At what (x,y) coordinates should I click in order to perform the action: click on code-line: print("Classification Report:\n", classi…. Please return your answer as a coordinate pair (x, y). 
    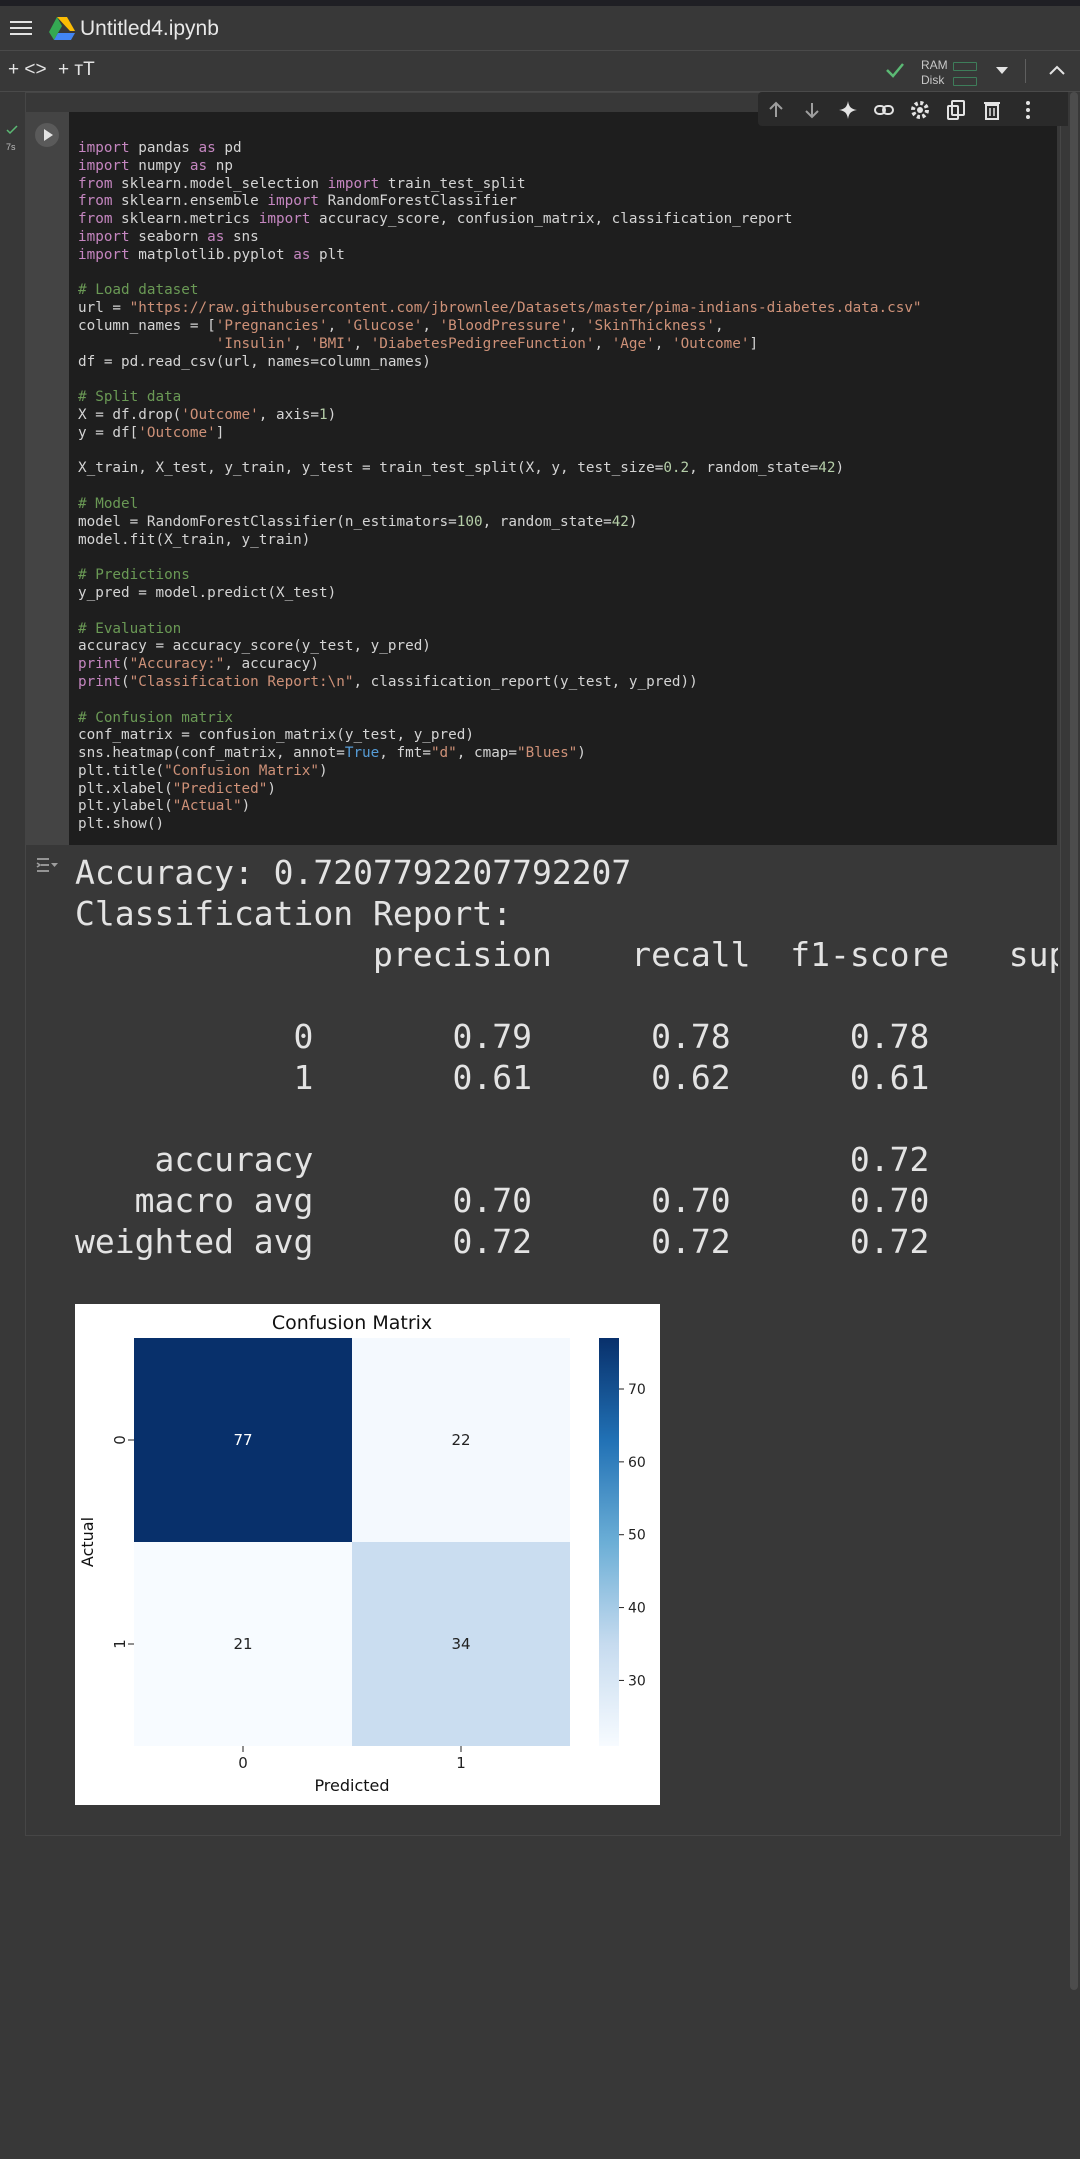
    Looking at the image, I should click on (388, 681).